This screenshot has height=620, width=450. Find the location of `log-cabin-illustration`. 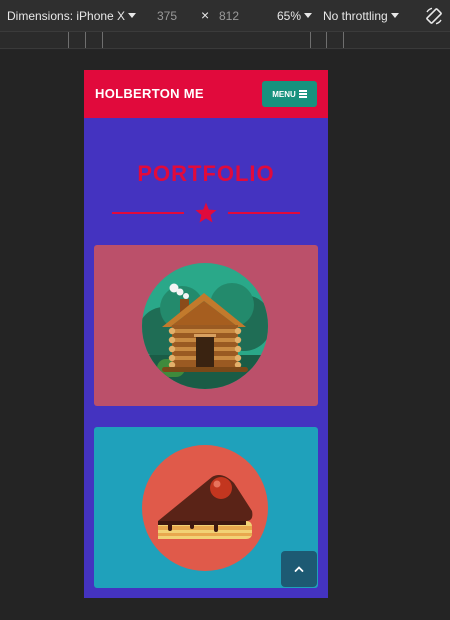

log-cabin-illustration is located at coordinates (205, 326).